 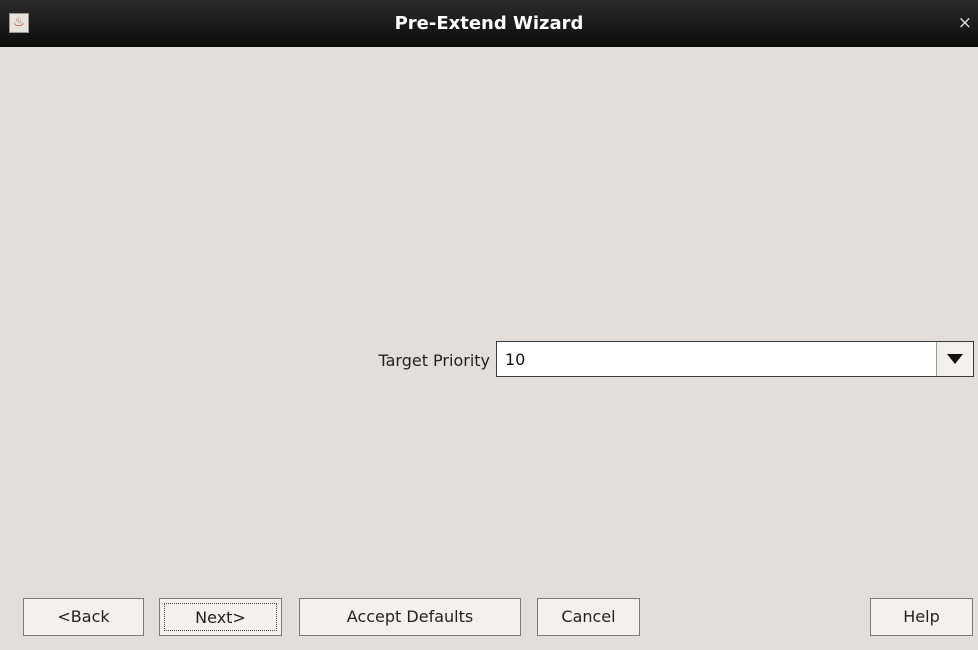 I want to click on title-bar: ♨ Pre-Extend Wizard ×, so click(x=489, y=23).